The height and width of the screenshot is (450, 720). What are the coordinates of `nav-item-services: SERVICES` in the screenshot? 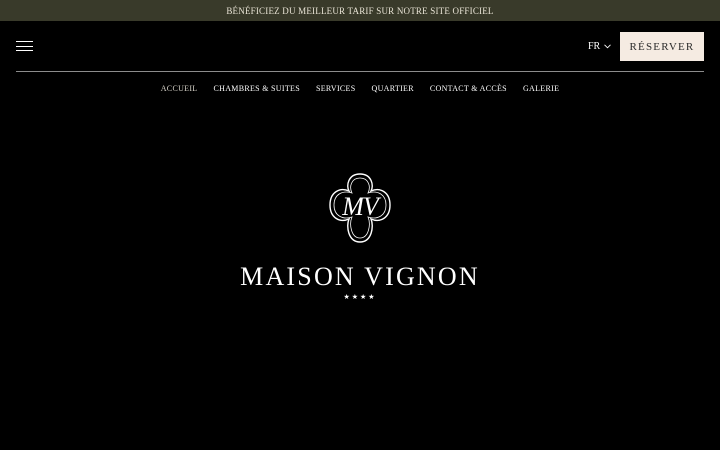 It's located at (336, 88).